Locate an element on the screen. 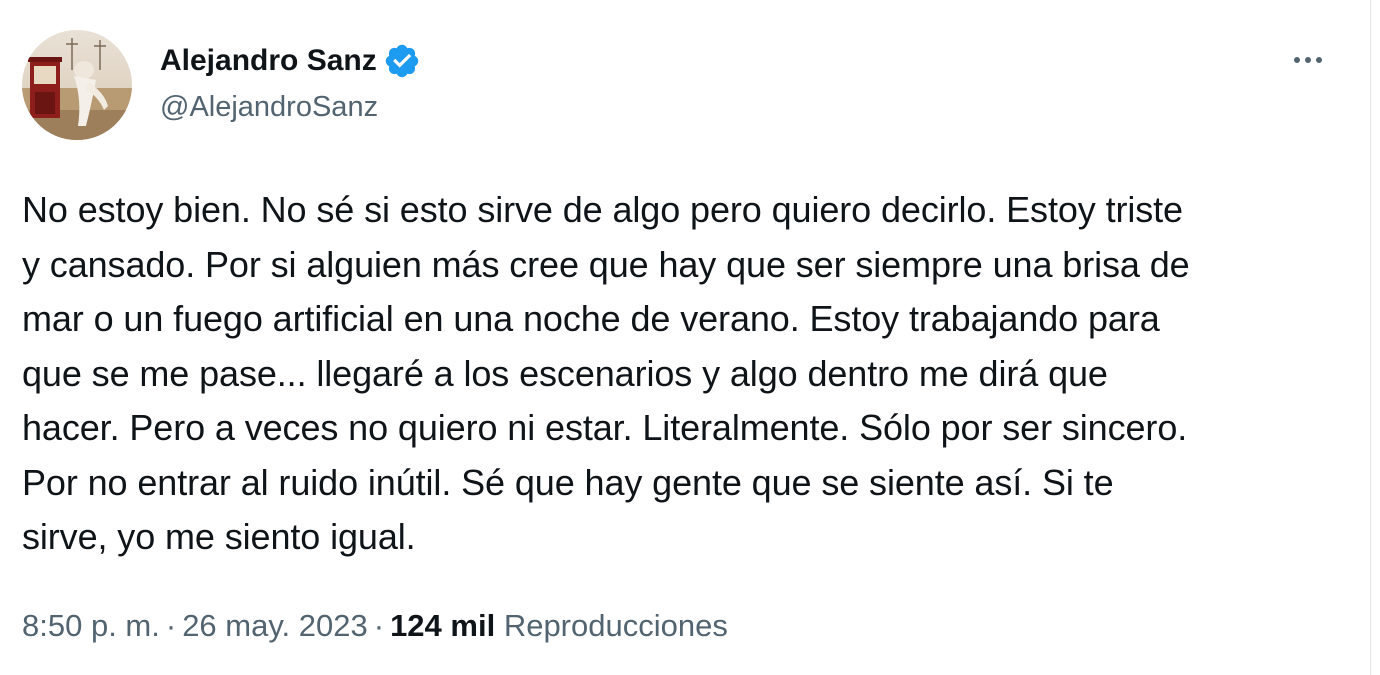 Image resolution: width=1380 pixels, height=675 pixels. more-dots-icon is located at coordinates (1308, 60).